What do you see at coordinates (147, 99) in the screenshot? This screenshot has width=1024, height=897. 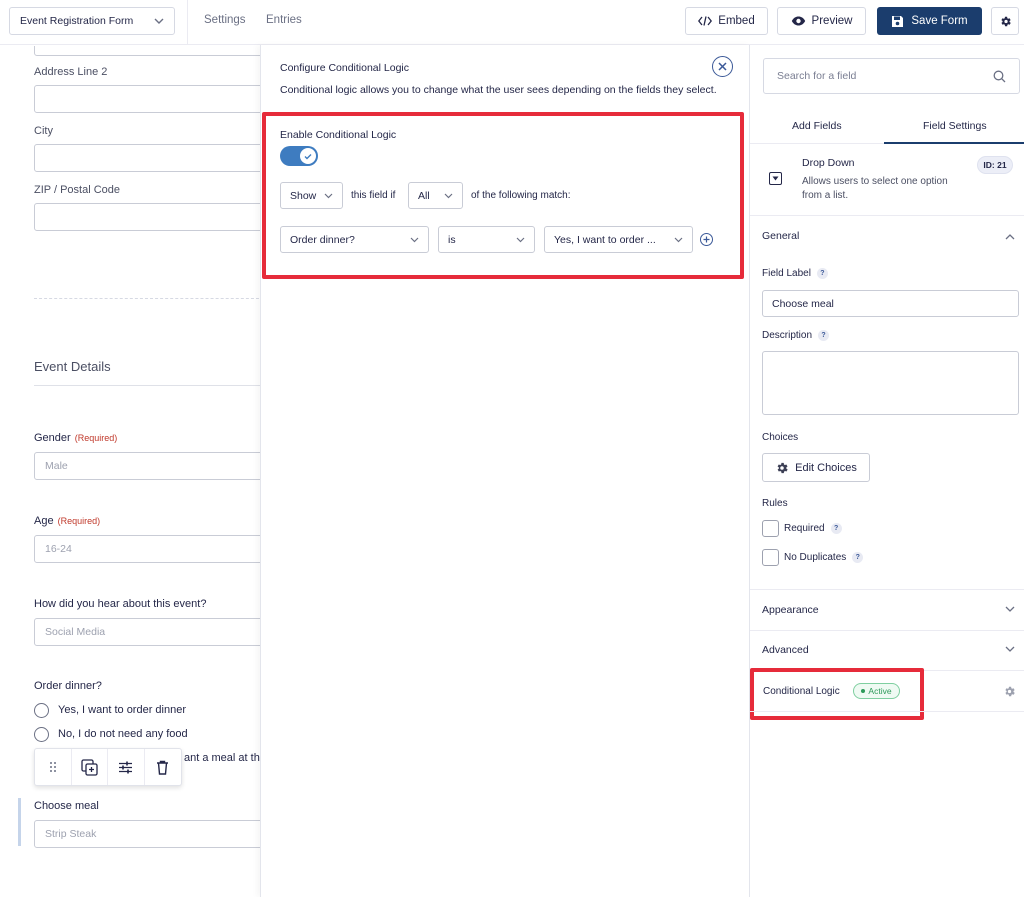 I see `address-line-2-input` at bounding box center [147, 99].